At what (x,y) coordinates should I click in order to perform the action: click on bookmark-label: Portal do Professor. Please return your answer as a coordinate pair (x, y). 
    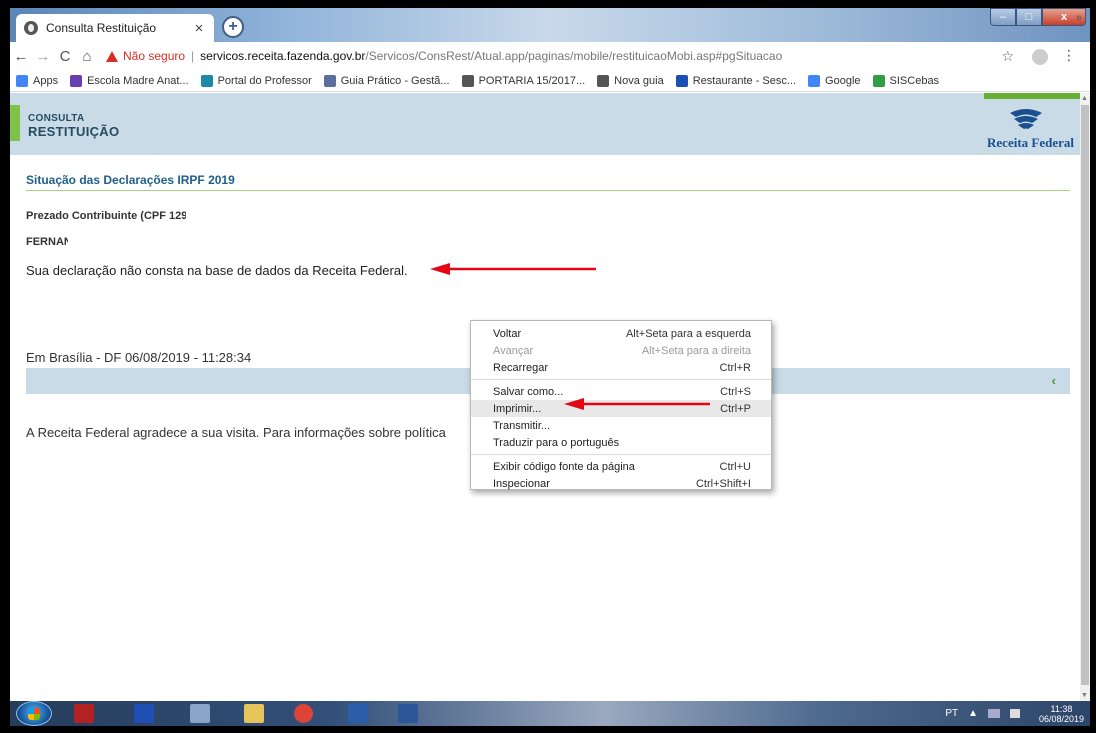
    Looking at the image, I should click on (264, 80).